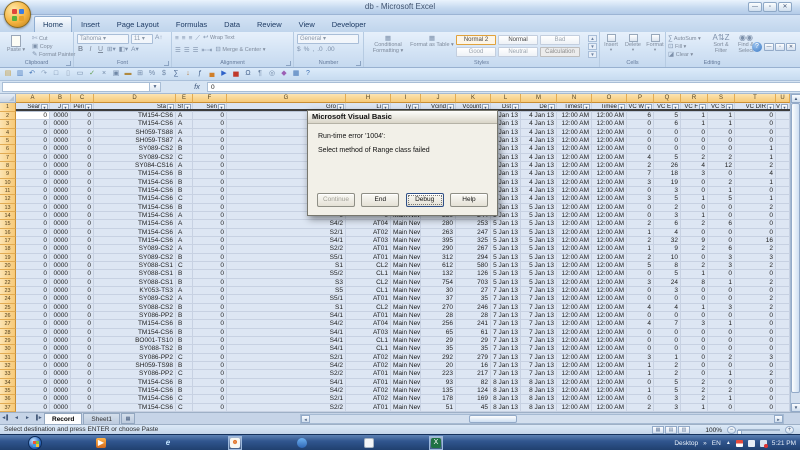 The image size is (800, 450). I want to click on cell: 325, so click(473, 241).